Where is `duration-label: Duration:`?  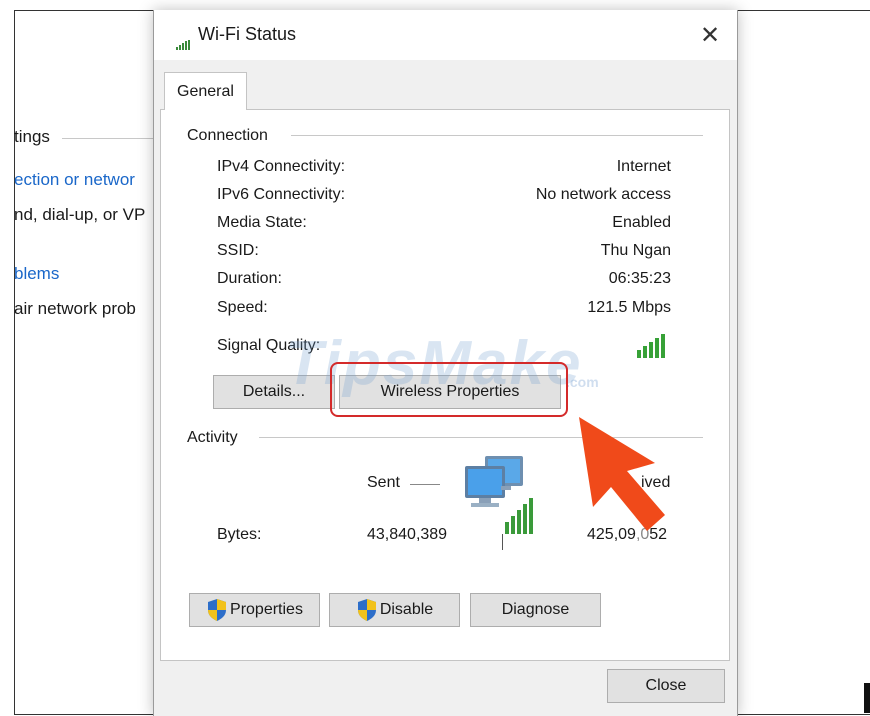
duration-label: Duration: is located at coordinates (249, 278).